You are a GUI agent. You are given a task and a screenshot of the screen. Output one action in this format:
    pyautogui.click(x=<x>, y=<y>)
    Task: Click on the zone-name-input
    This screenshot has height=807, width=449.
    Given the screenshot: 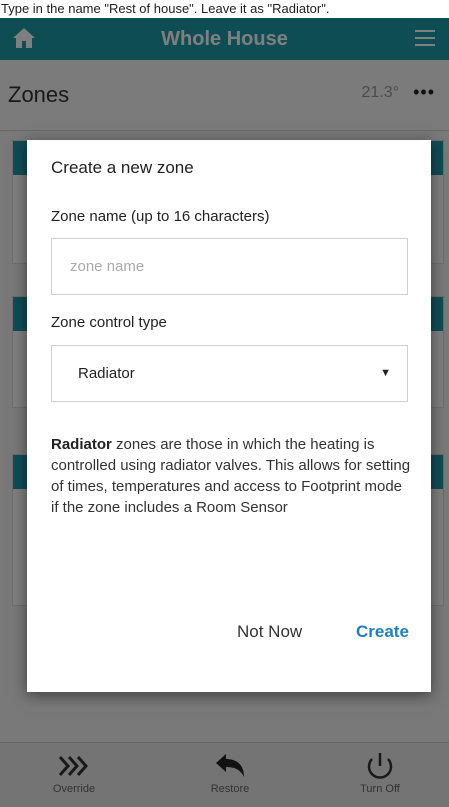 What is the action you would take?
    pyautogui.click(x=229, y=266)
    